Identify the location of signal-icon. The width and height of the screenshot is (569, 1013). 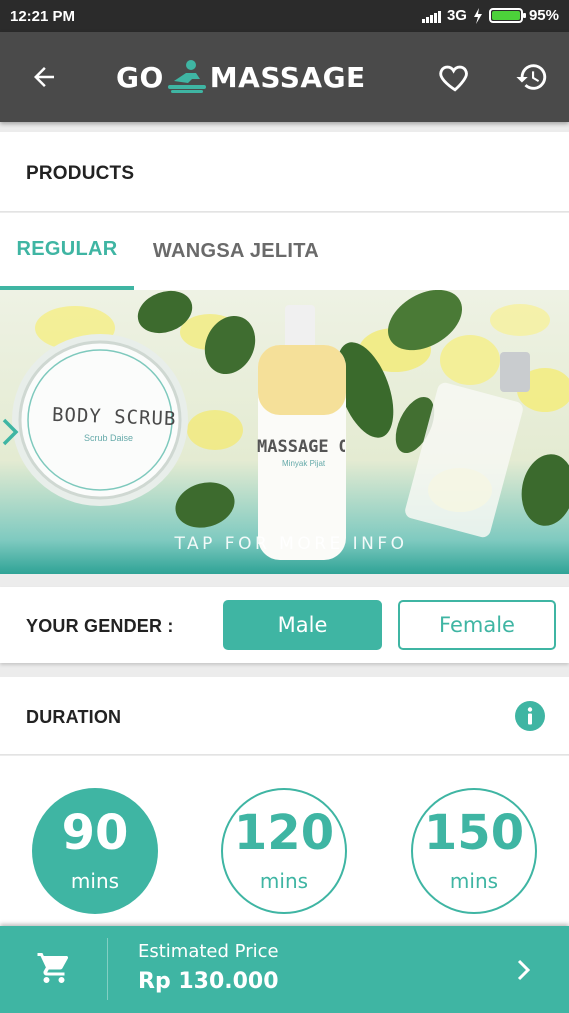
(431, 16).